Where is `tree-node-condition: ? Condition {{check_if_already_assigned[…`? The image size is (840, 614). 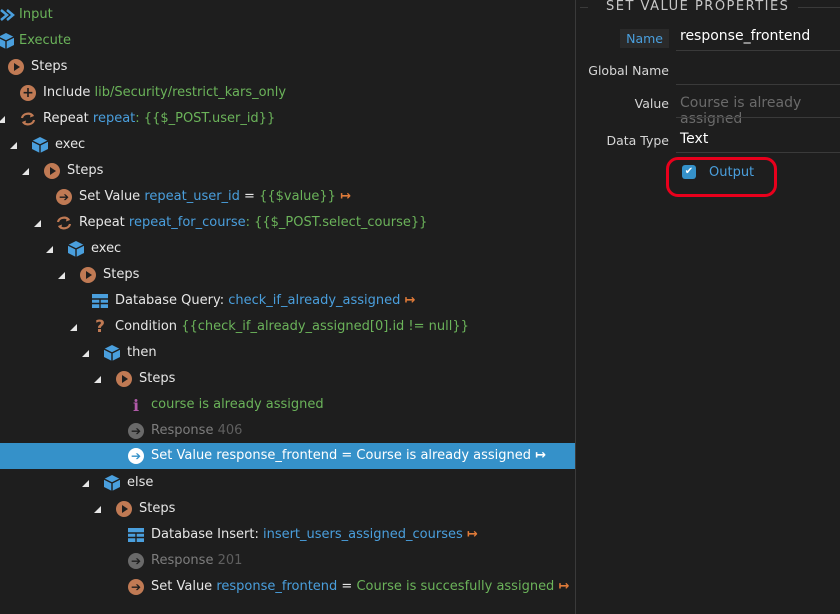
tree-node-condition: ? Condition {{check_if_already_assigned[… is located at coordinates (287, 327).